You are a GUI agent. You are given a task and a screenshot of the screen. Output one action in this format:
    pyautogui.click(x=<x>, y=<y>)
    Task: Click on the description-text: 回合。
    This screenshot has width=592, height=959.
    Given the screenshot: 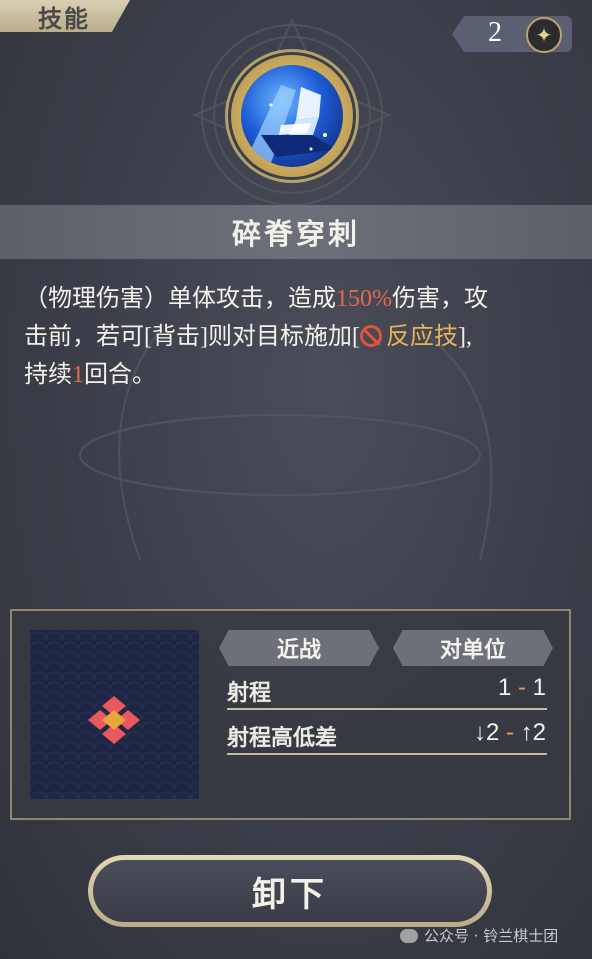 What is the action you would take?
    pyautogui.click(x=120, y=375)
    